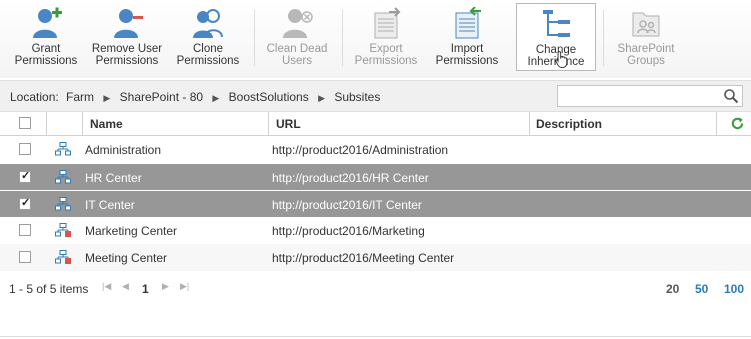 The image size is (751, 339). Describe the element at coordinates (288, 124) in the screenshot. I see `column-header-url: URL` at that location.